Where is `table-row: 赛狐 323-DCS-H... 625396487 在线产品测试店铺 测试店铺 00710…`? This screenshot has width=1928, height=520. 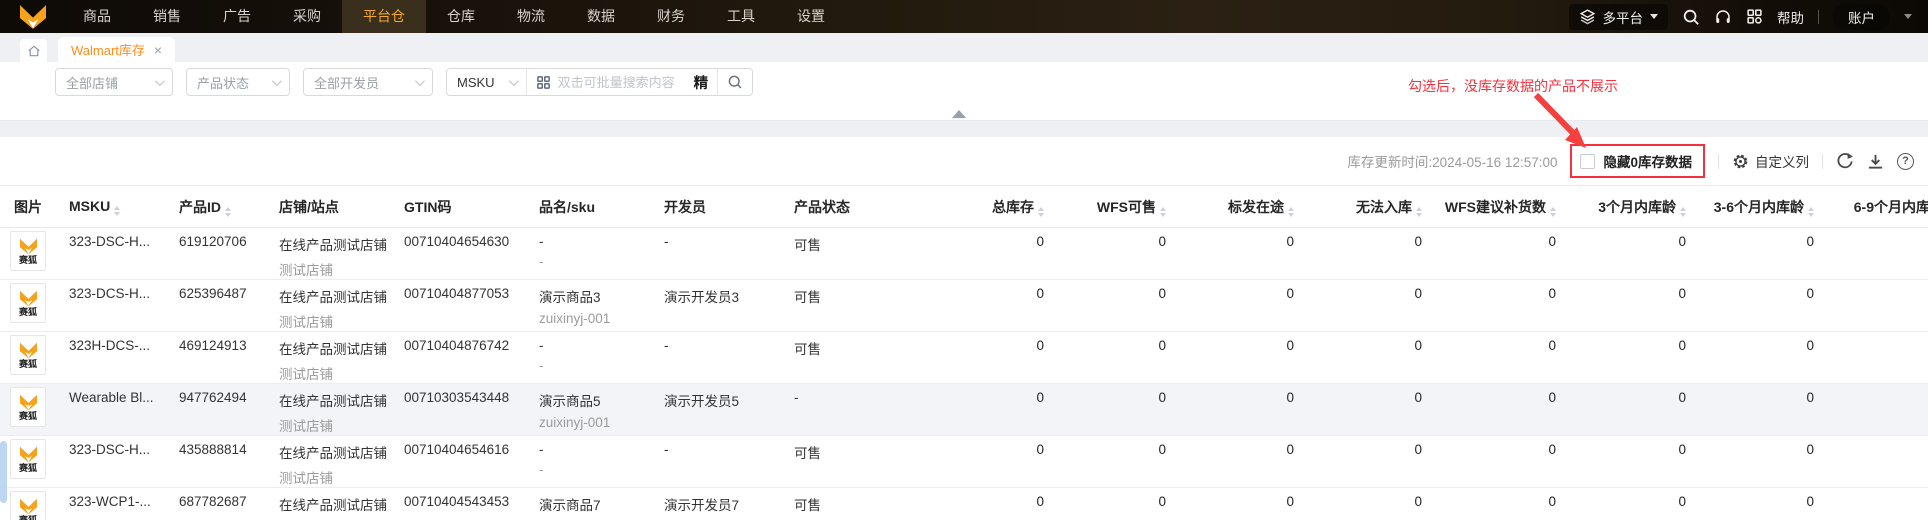
table-row: 赛狐 323-DCS-H... 625396487 在线产品测试店铺 测试店铺 00710… is located at coordinates (964, 305).